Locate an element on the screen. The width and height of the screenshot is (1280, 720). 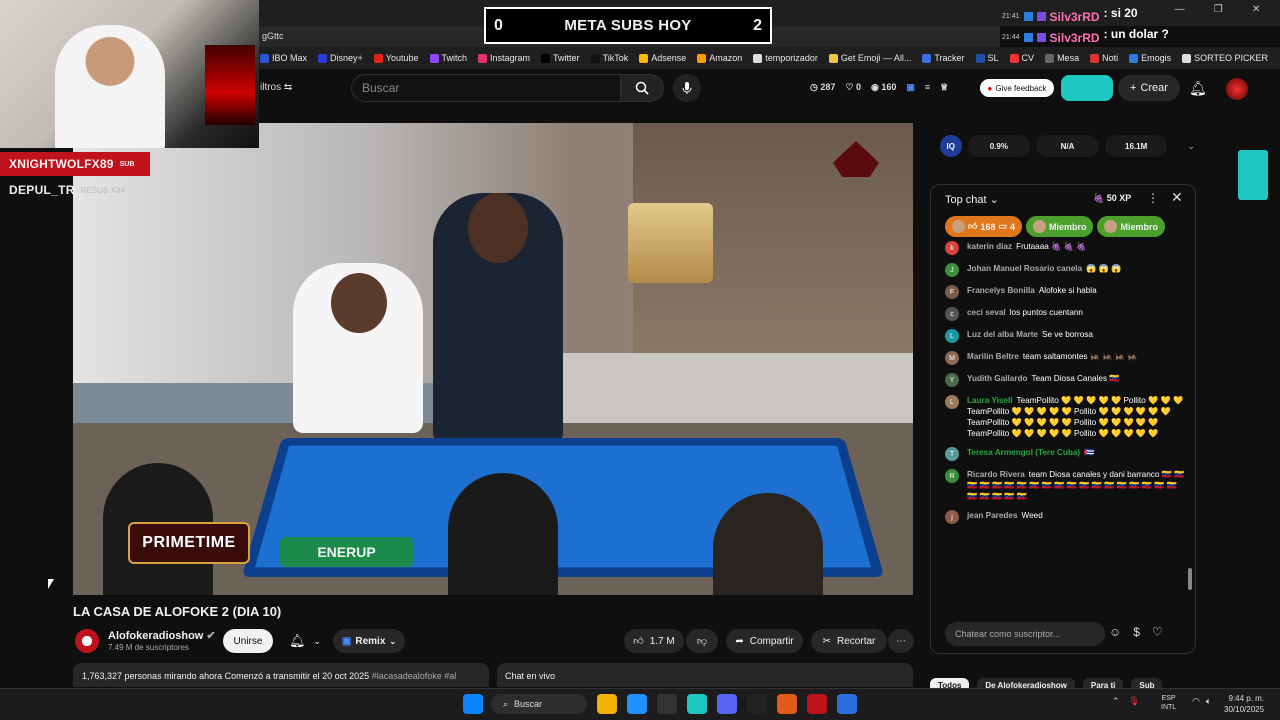
like-button: 👍︎ 1.7 M is located at coordinates (654, 641).